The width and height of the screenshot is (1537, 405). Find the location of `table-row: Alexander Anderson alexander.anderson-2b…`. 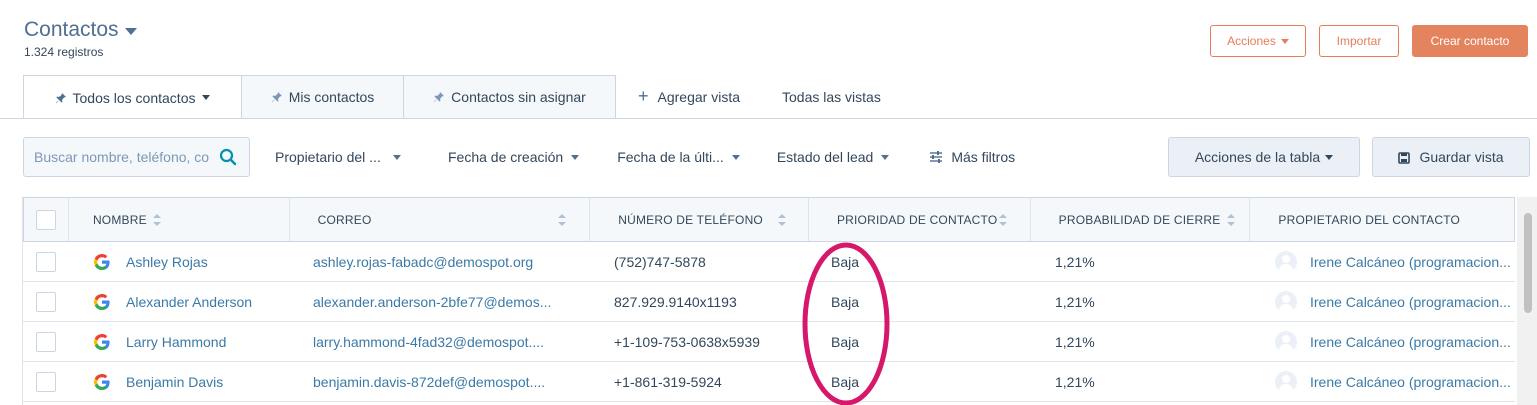

table-row: Alexander Anderson alexander.anderson-2b… is located at coordinates (769, 302).